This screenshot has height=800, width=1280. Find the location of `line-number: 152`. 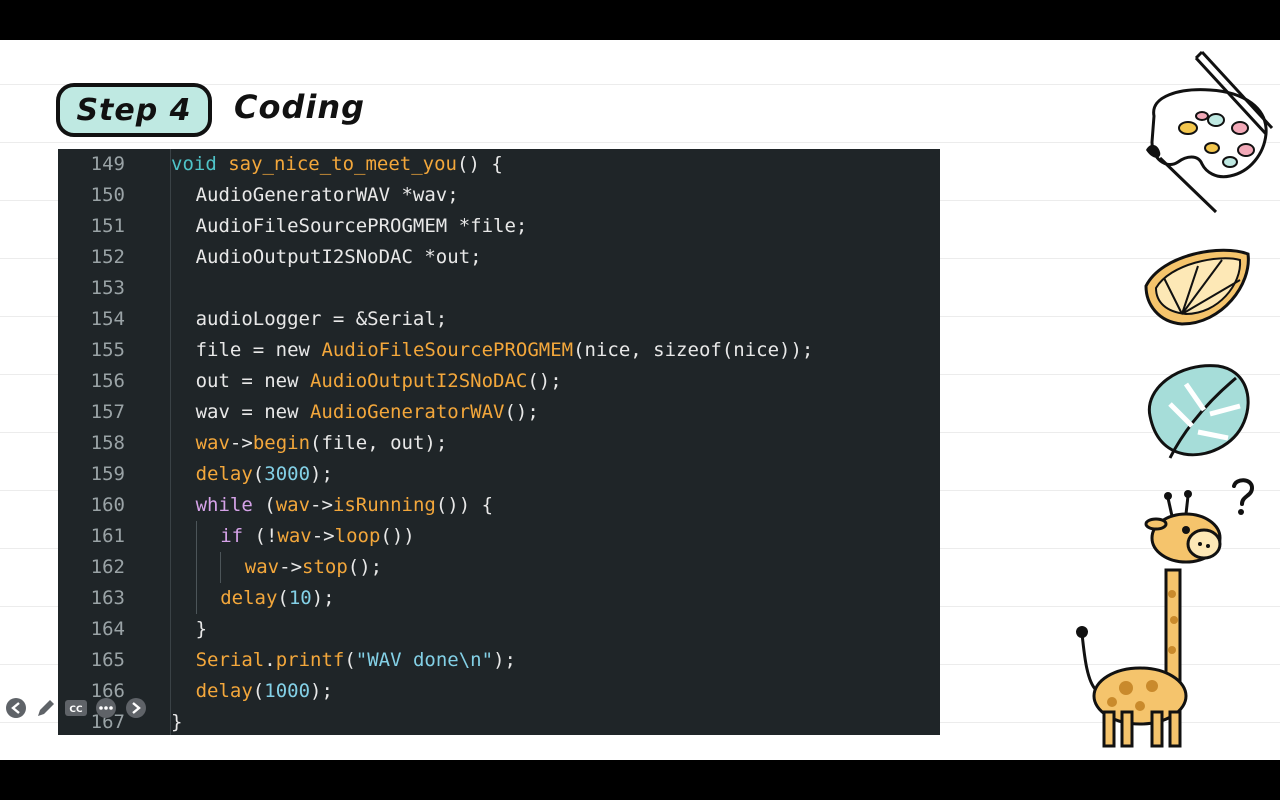

line-number: 152 is located at coordinates (107, 257).